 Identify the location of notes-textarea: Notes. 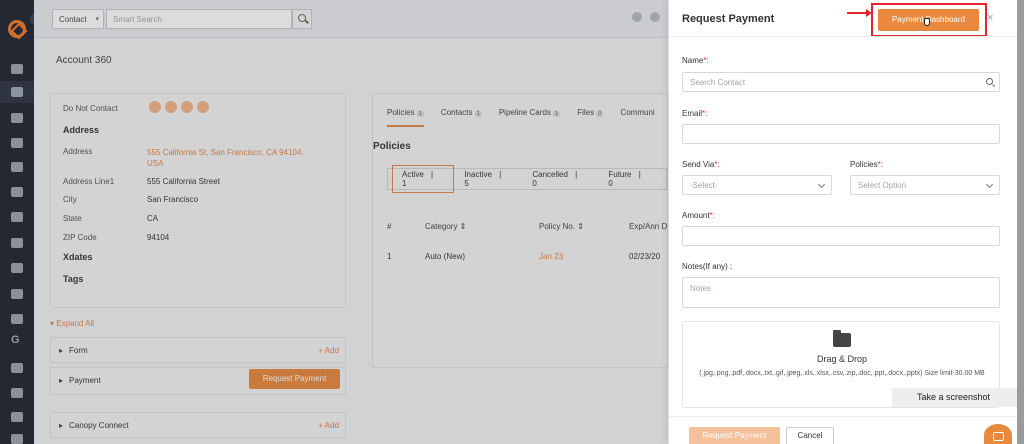
(841, 292).